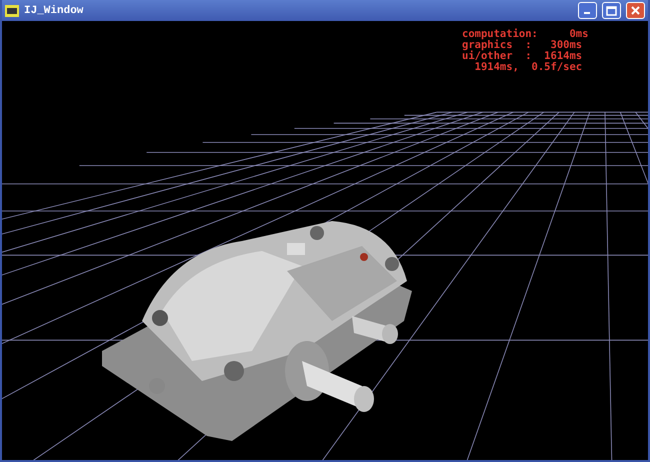  I want to click on stats-line: computation: 0ms, so click(525, 34).